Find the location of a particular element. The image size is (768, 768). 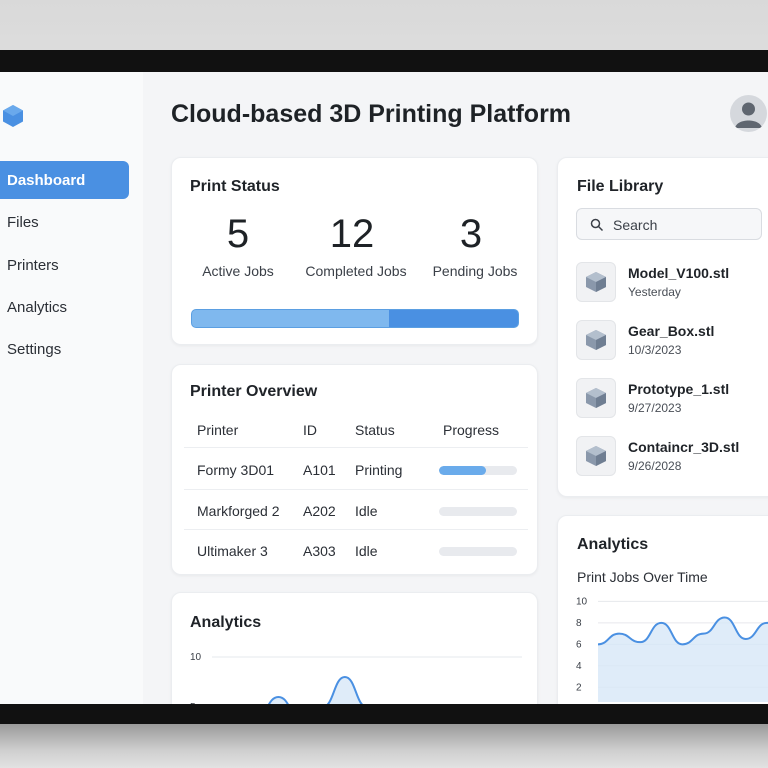

analytics-card-main: Analytics 510 is located at coordinates (354, 648).